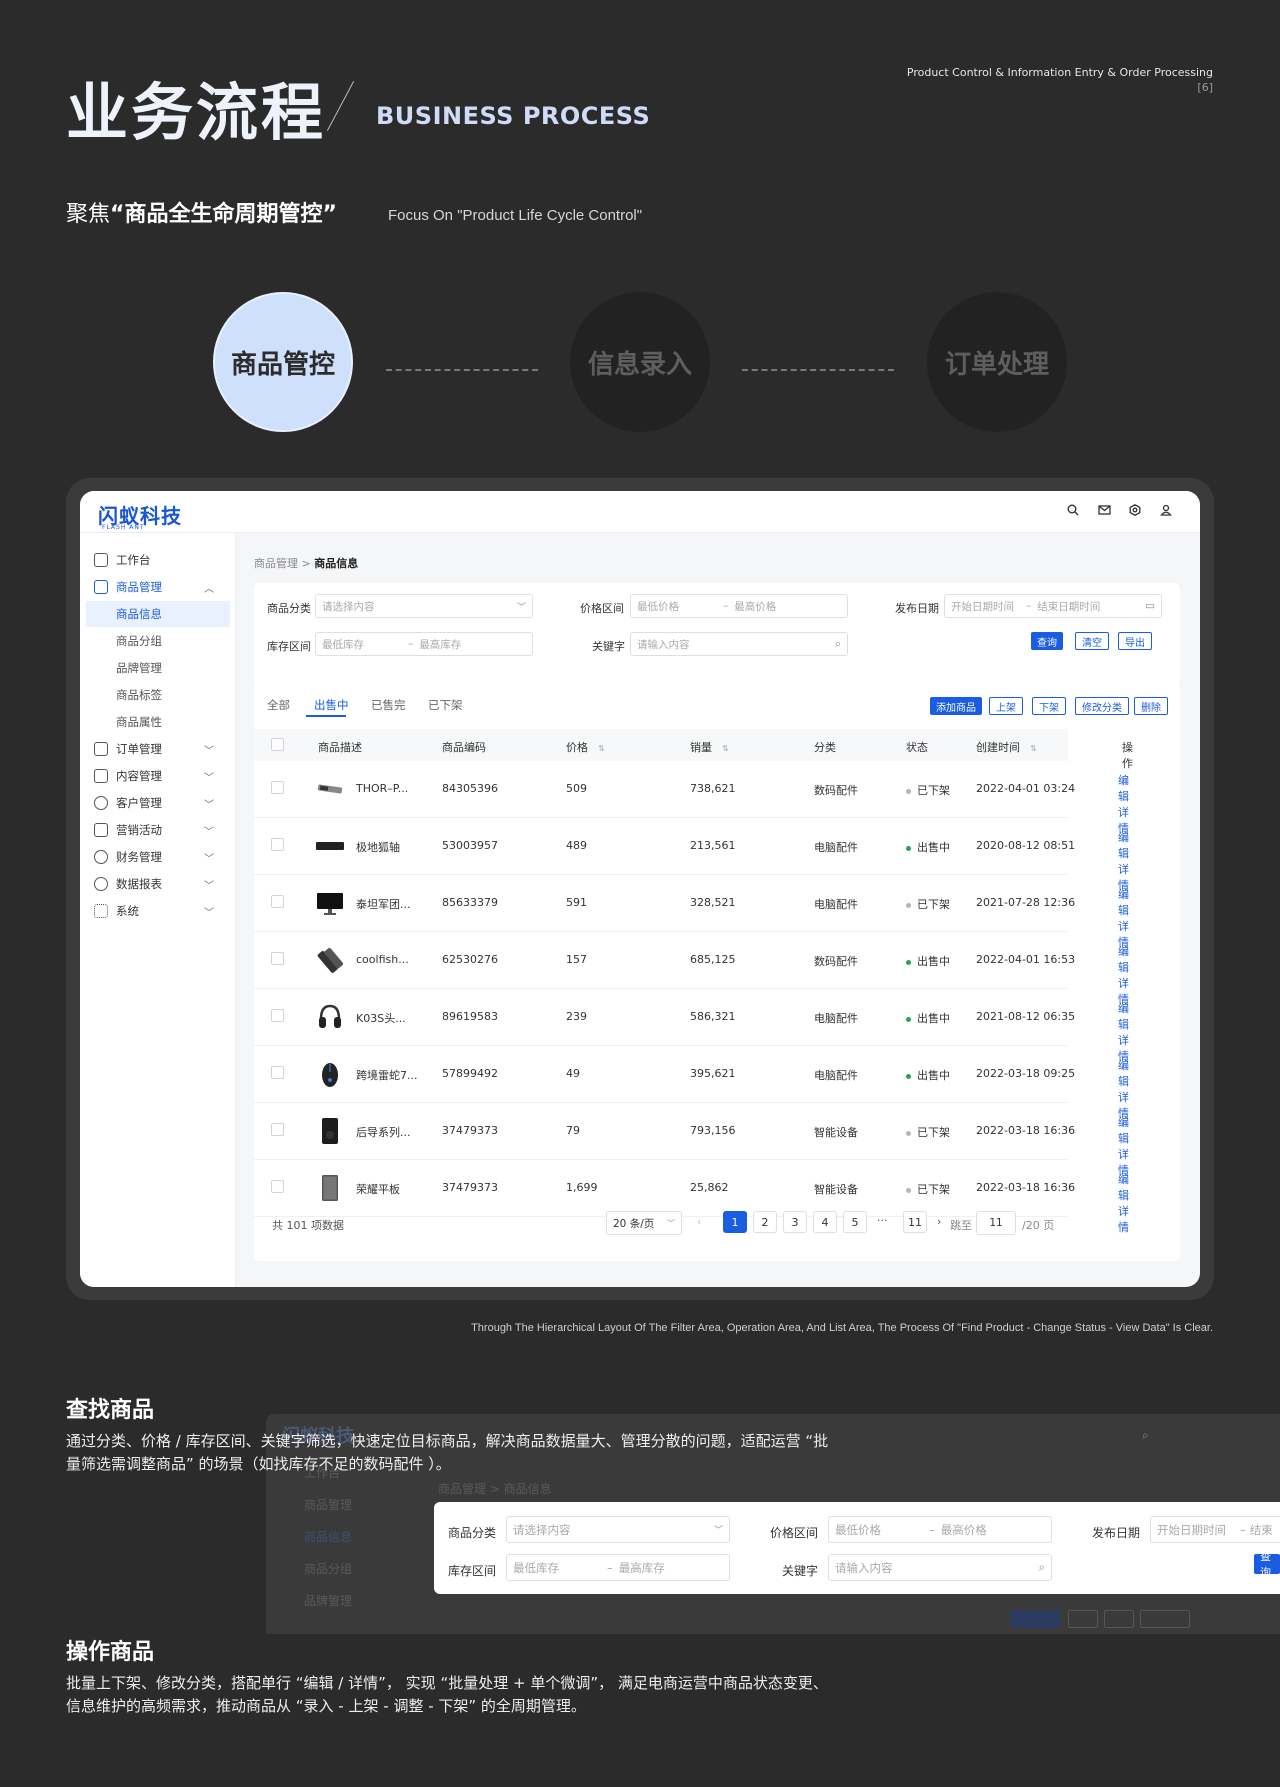 The image size is (1280, 1787). Describe the element at coordinates (158, 776) in the screenshot. I see `sidebar-item-content: 内容管理 ﹀` at that location.